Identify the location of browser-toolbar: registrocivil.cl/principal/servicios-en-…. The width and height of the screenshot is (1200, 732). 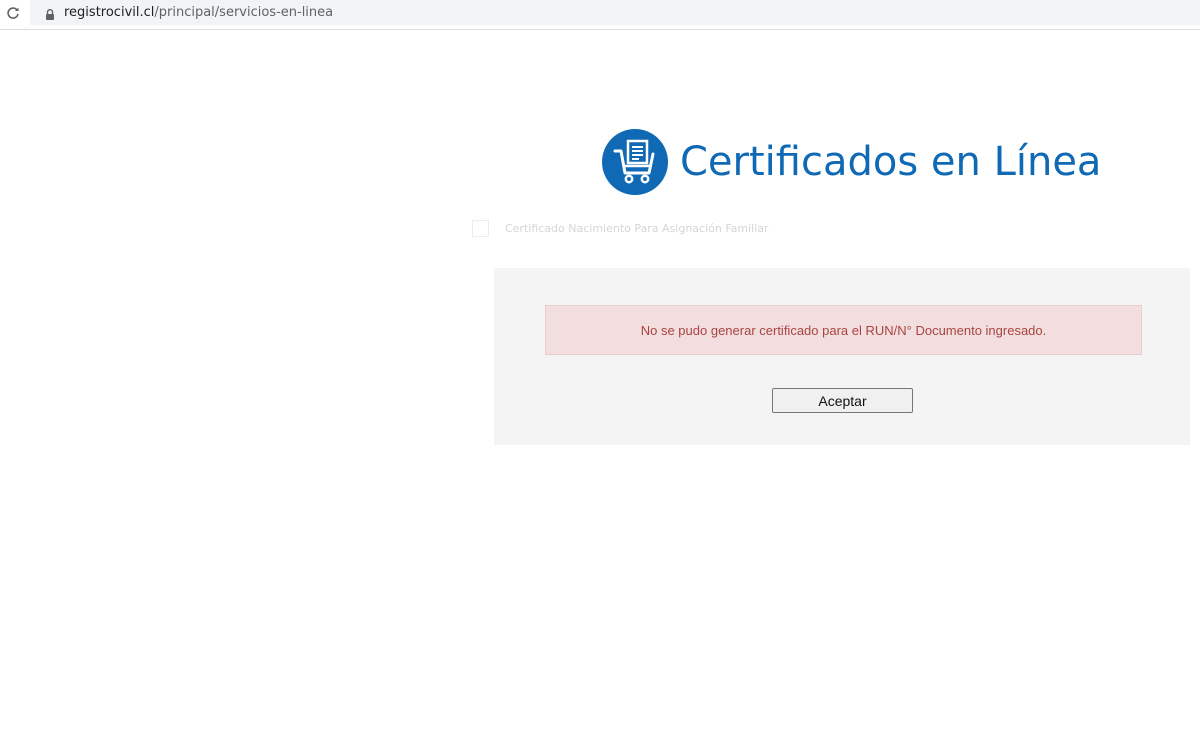
(600, 15).